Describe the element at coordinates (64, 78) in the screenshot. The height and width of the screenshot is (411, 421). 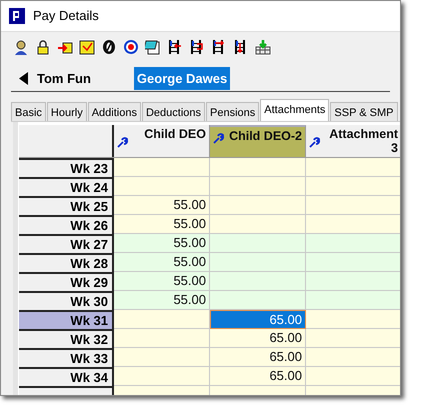
I see `employee-name: Tom Fun` at that location.